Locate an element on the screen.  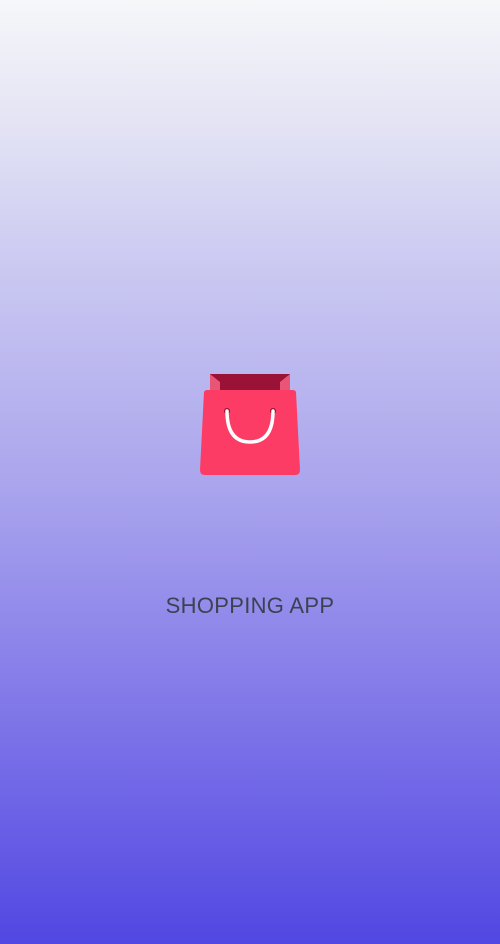
shopping-bag-icon is located at coordinates (250, 424).